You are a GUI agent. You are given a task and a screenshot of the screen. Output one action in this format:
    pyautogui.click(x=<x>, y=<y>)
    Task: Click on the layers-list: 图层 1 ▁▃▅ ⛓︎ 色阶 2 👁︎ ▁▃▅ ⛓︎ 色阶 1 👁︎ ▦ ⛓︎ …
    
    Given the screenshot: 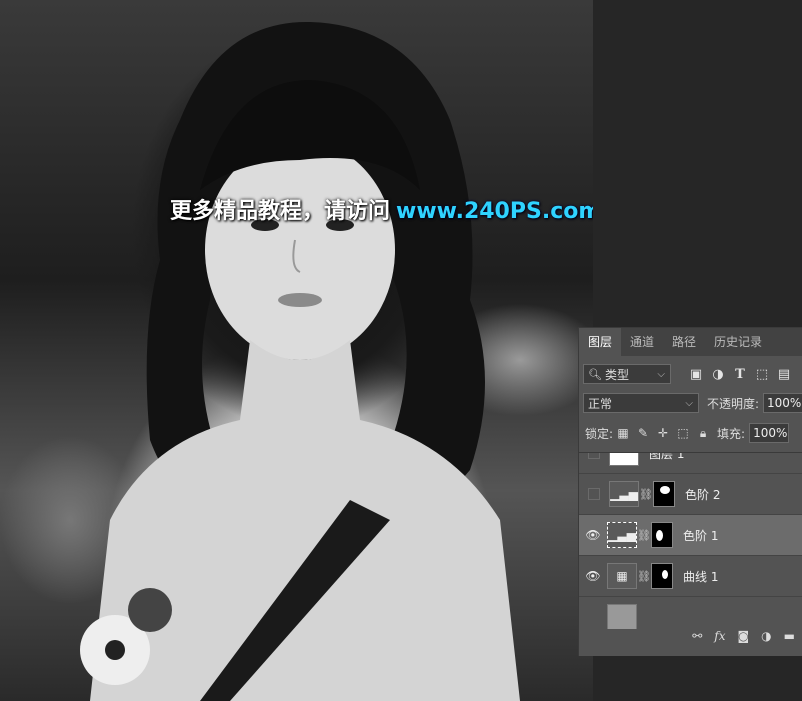 What is the action you would take?
    pyautogui.click(x=690, y=540)
    